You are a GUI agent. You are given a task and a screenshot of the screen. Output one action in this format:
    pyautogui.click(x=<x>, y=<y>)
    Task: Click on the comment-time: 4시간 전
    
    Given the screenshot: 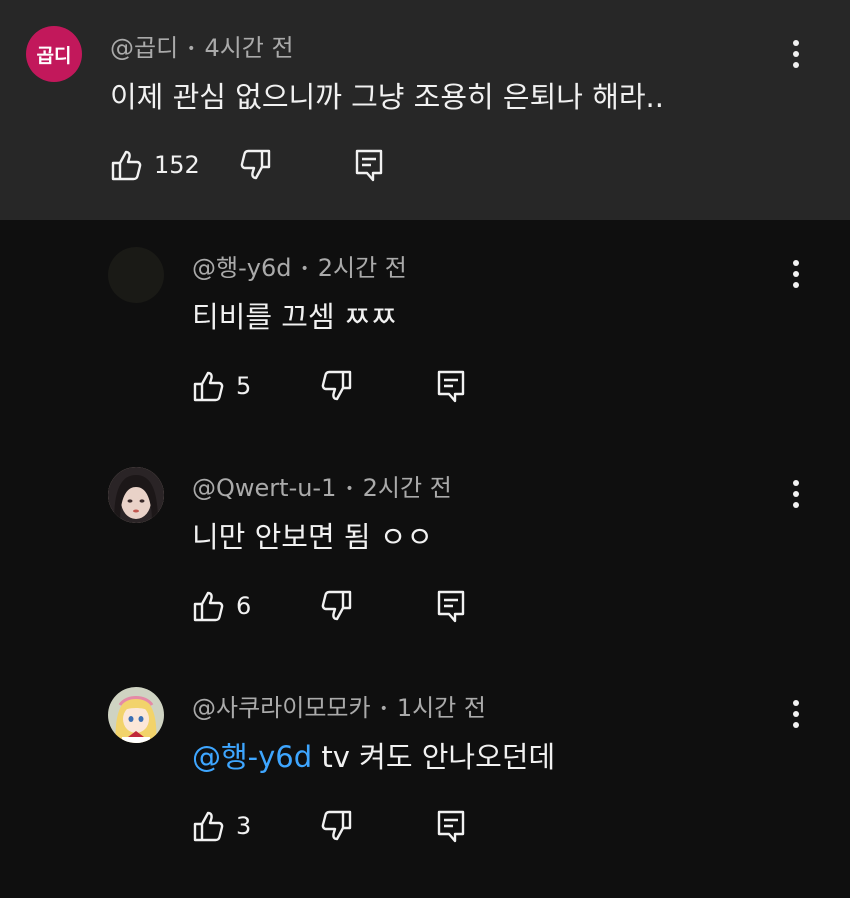 What is the action you would take?
    pyautogui.click(x=249, y=48)
    